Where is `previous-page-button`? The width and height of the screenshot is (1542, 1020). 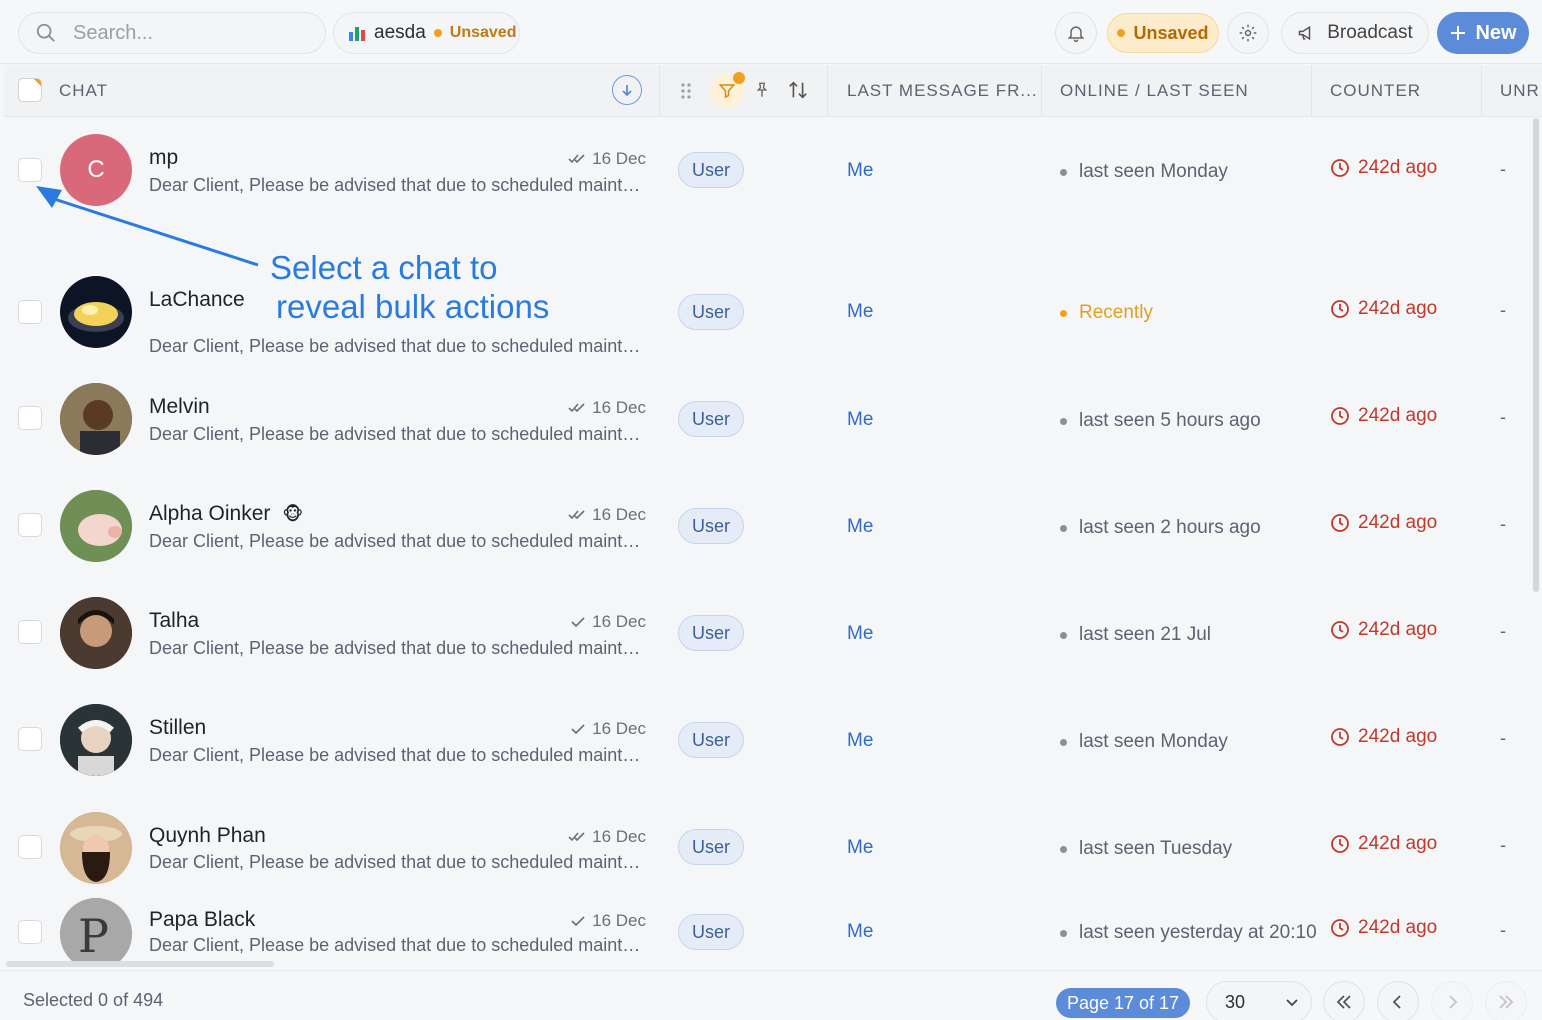 previous-page-button is located at coordinates (1398, 1000).